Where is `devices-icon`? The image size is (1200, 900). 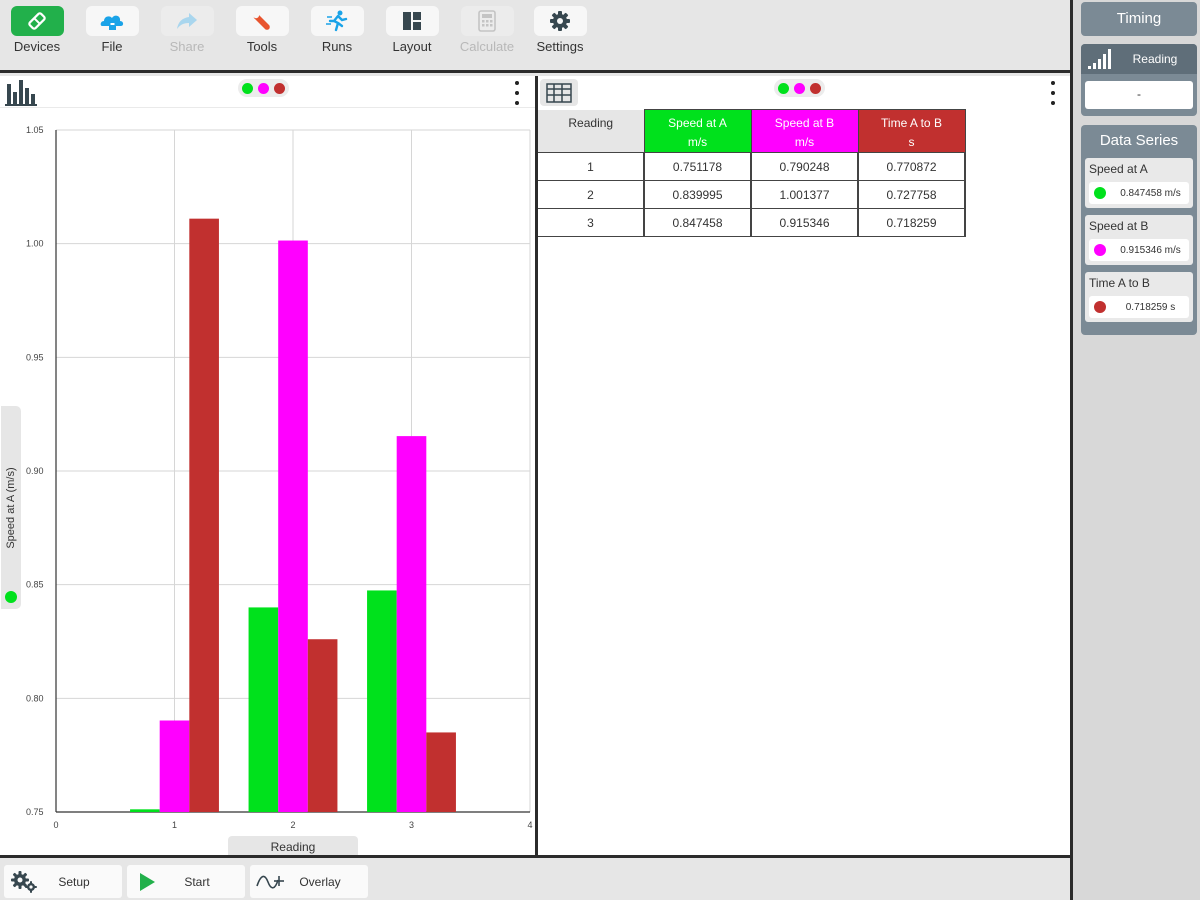 devices-icon is located at coordinates (37, 21).